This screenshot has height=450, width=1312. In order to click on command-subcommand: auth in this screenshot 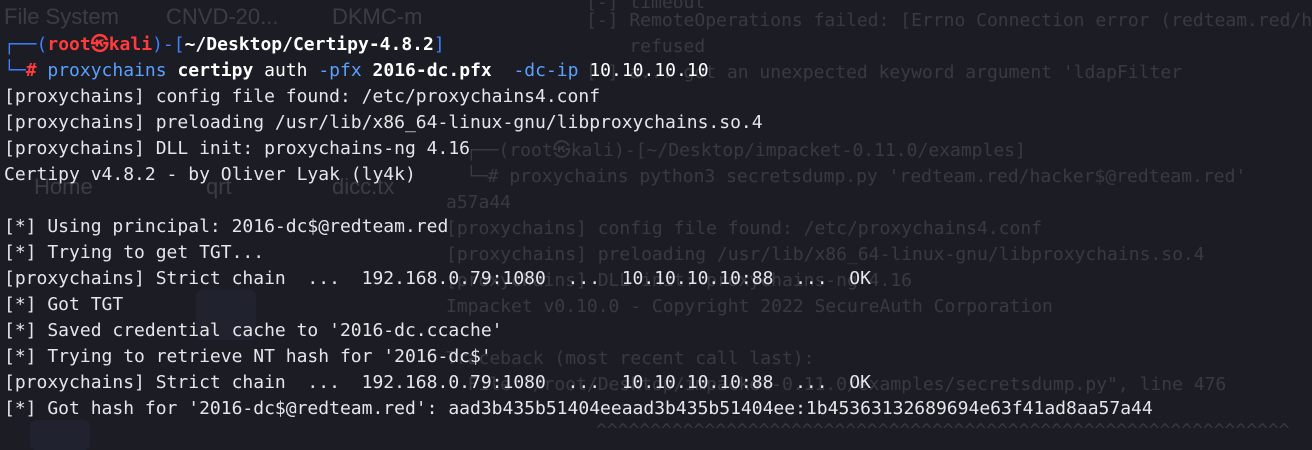, I will do `click(286, 70)`.